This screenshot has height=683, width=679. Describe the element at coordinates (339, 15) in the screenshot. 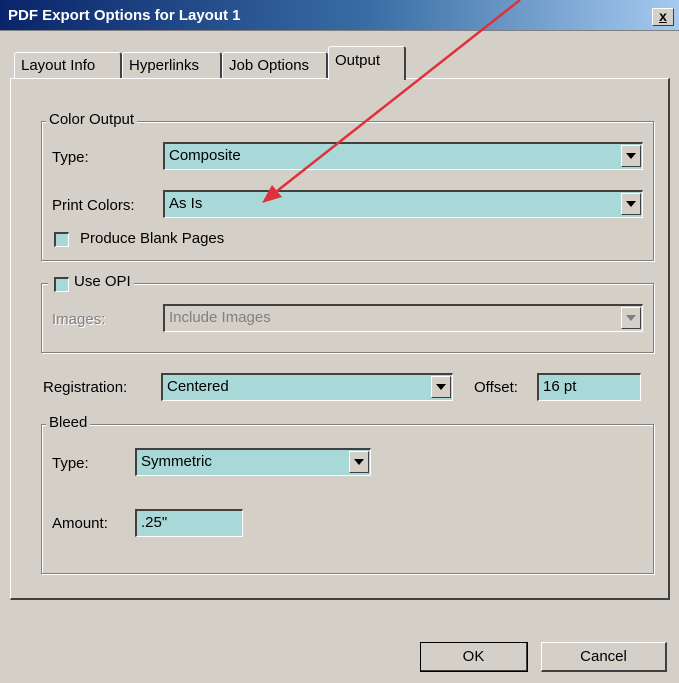

I see `title-bar: PDF Export Options for Layout 1 x` at that location.